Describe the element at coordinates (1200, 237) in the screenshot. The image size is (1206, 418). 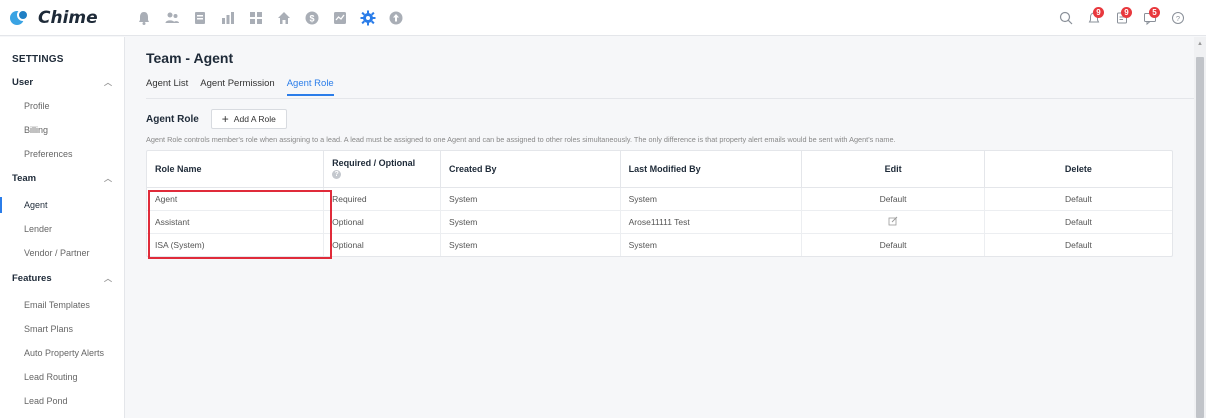
I see `scroll-thumb` at that location.